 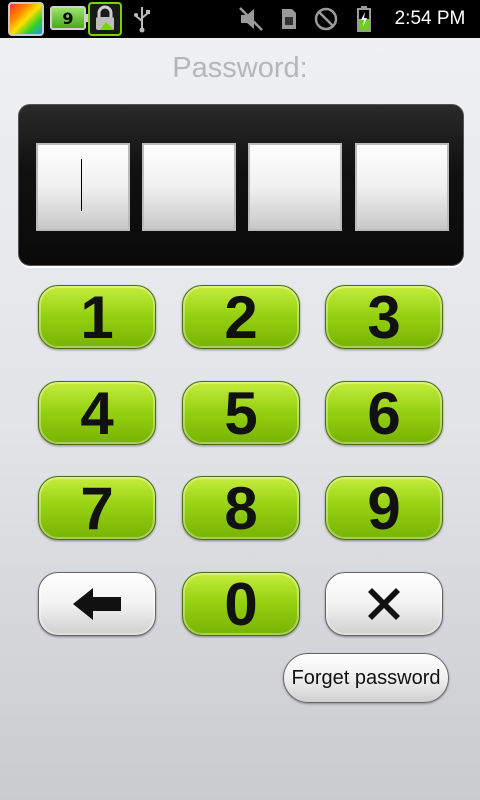 I want to click on battery-charging-icon, so click(x=364, y=19).